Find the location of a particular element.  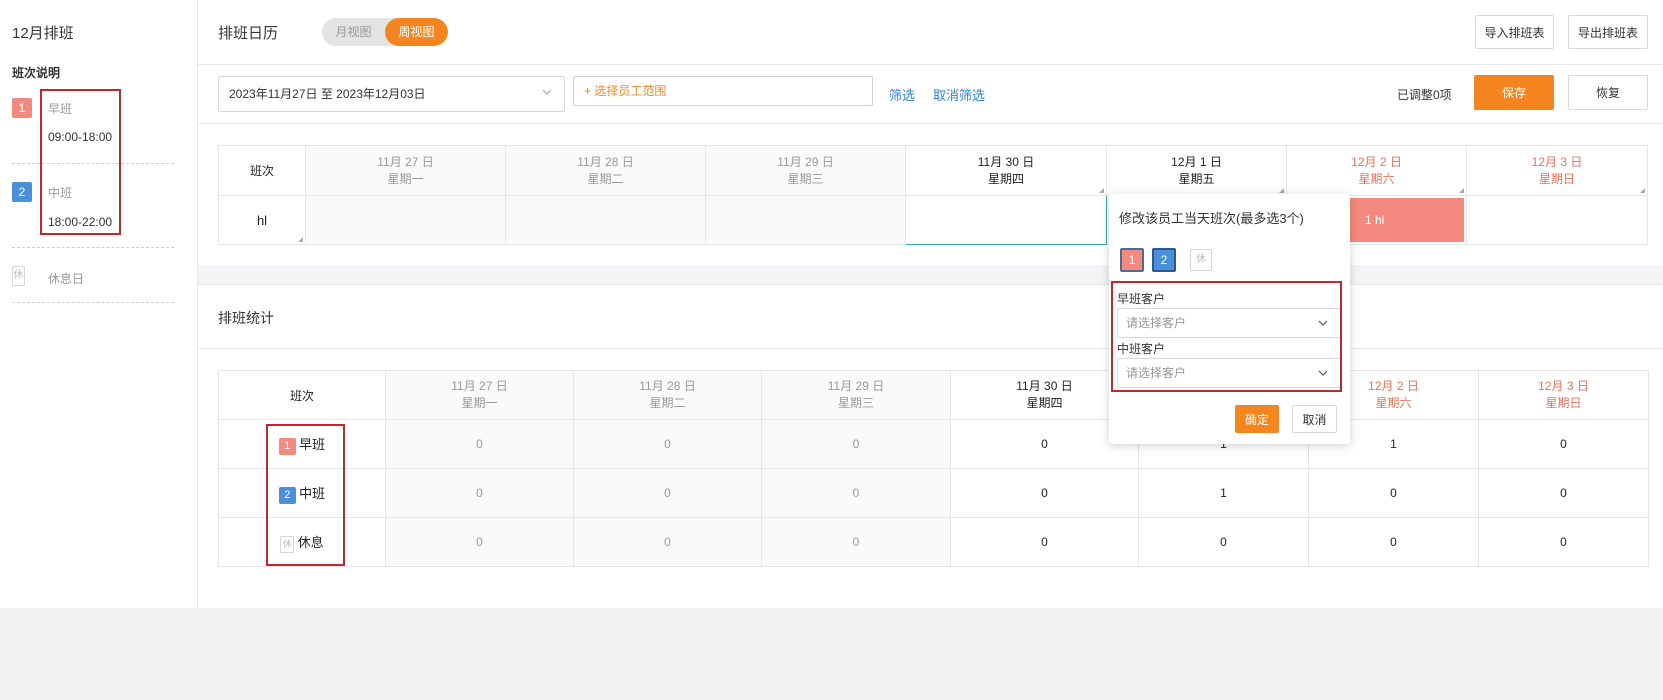

day-weekday: 星期三 is located at coordinates (855, 403).